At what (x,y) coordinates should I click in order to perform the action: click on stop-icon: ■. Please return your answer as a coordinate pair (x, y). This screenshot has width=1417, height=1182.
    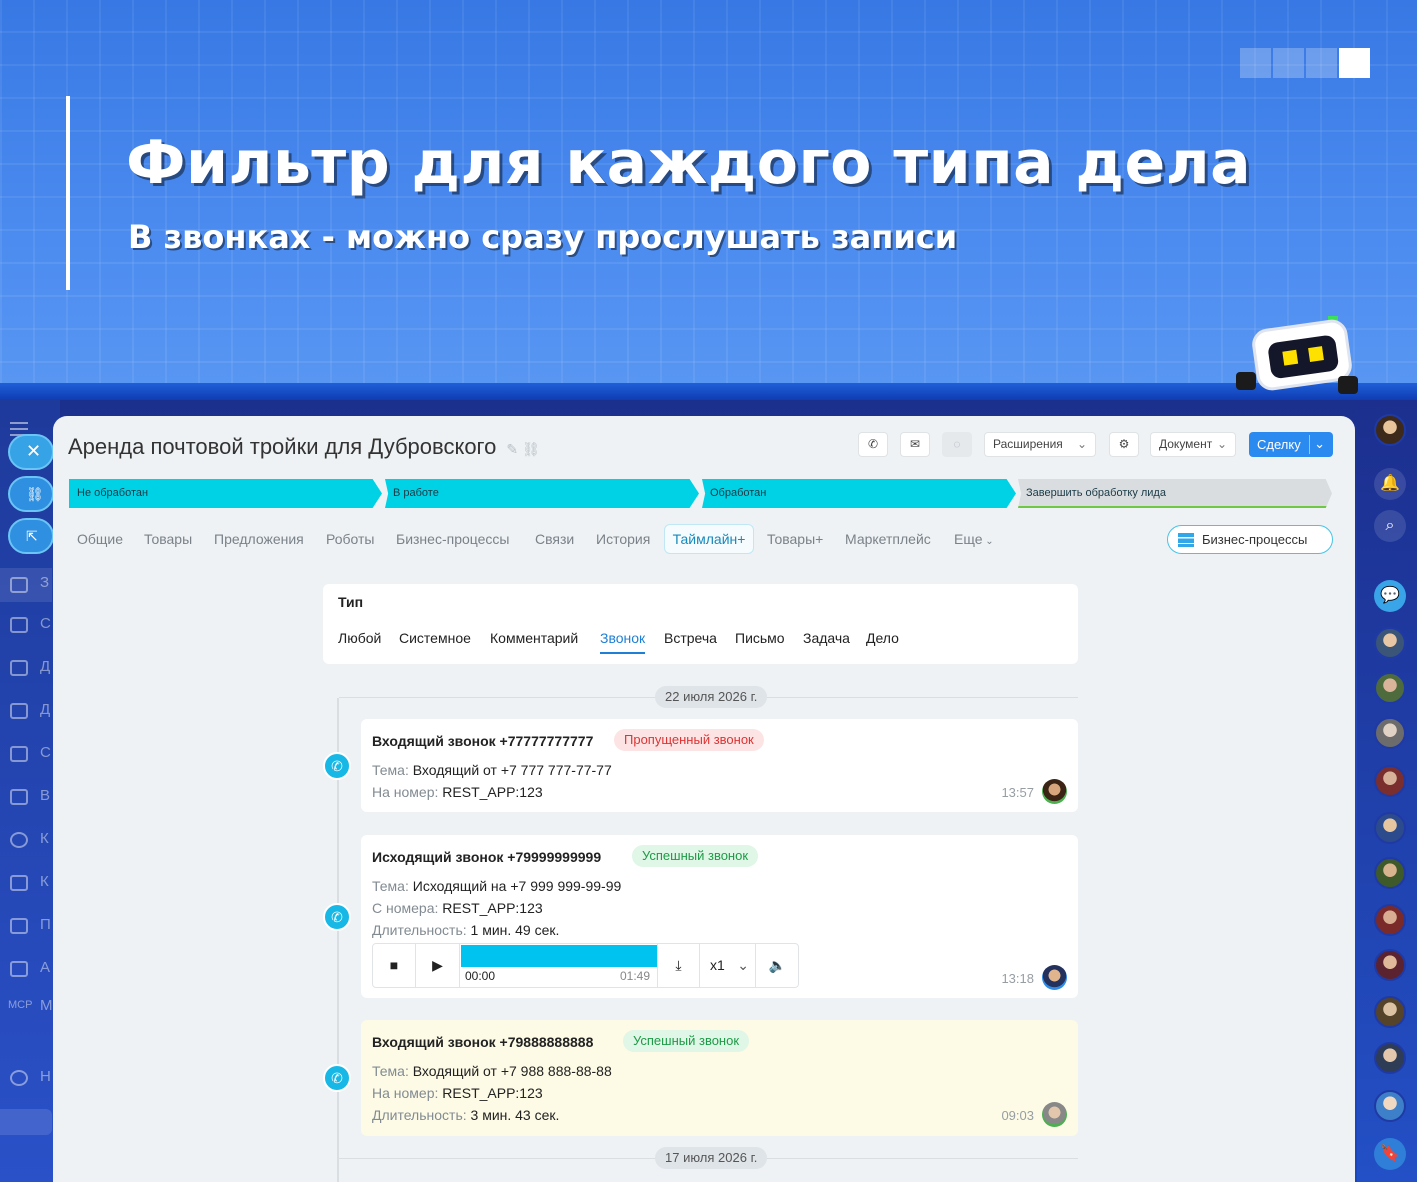
    Looking at the image, I should click on (394, 965).